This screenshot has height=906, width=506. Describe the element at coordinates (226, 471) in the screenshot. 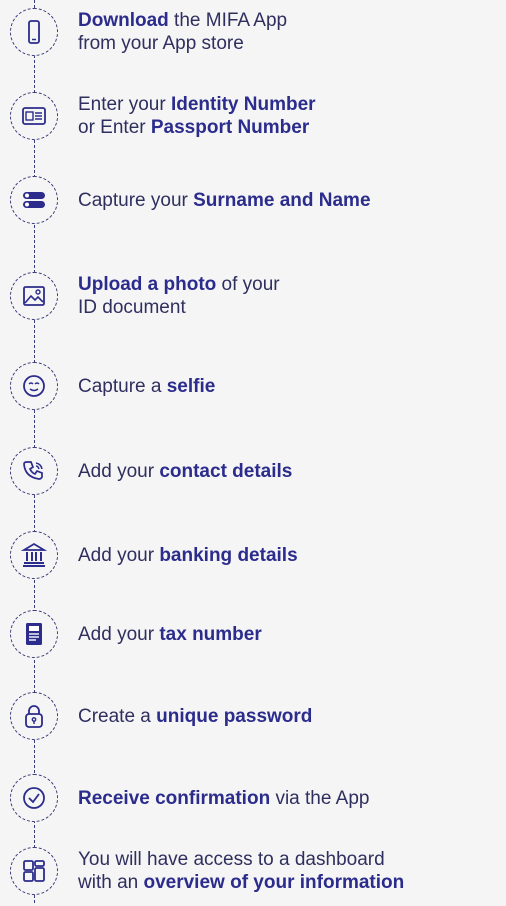

I see `step-text-bold: contact details` at that location.